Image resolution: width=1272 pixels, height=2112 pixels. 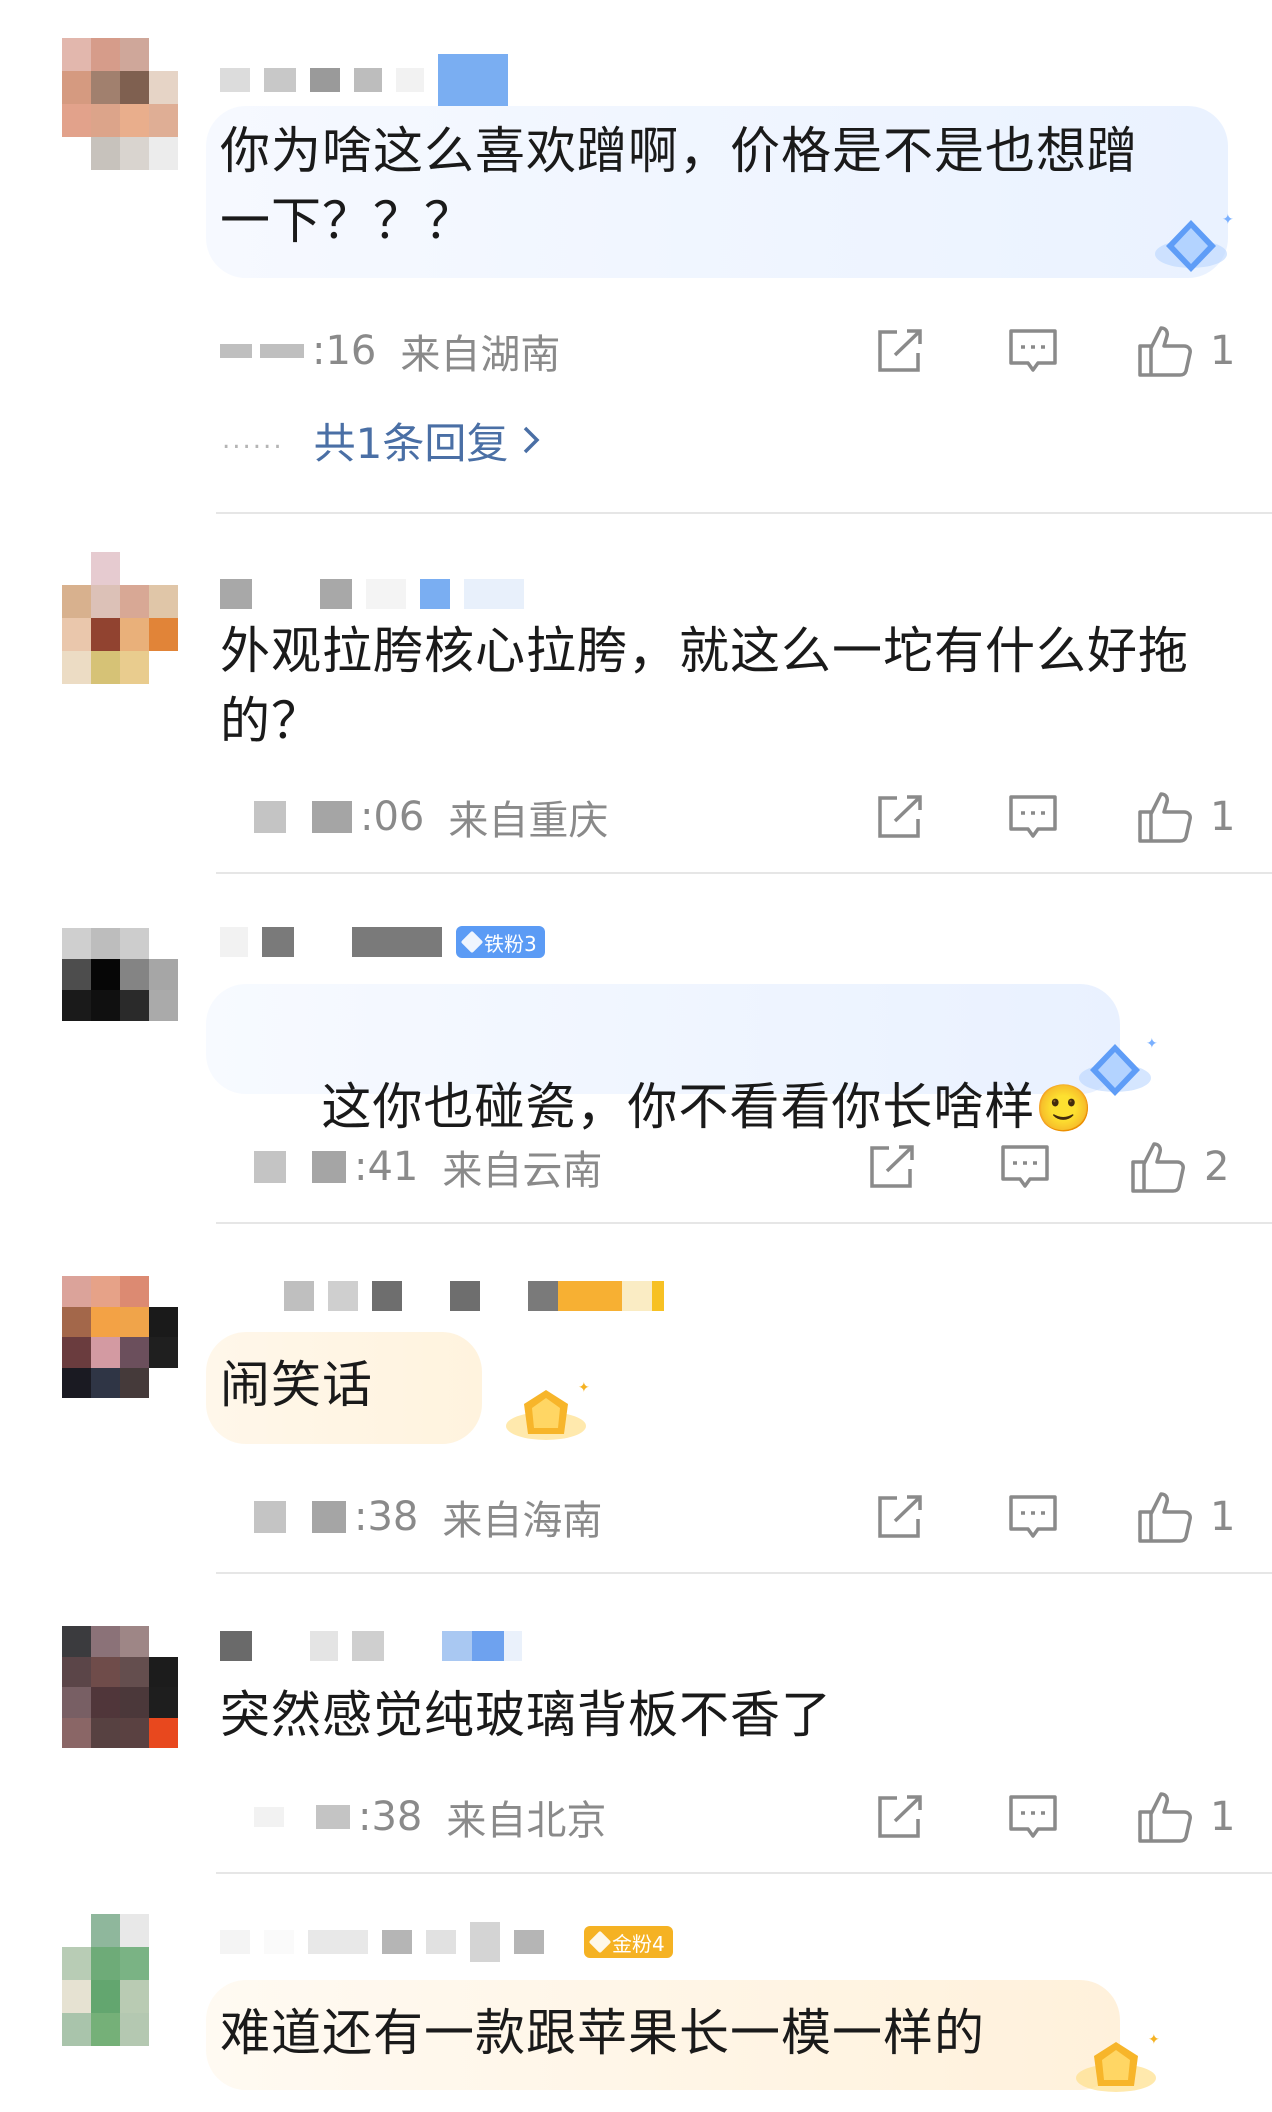 I want to click on comment-bubble: 外观拉胯核心拉胯，就这么一坨有什么好拖 的？, so click(x=726, y=686).